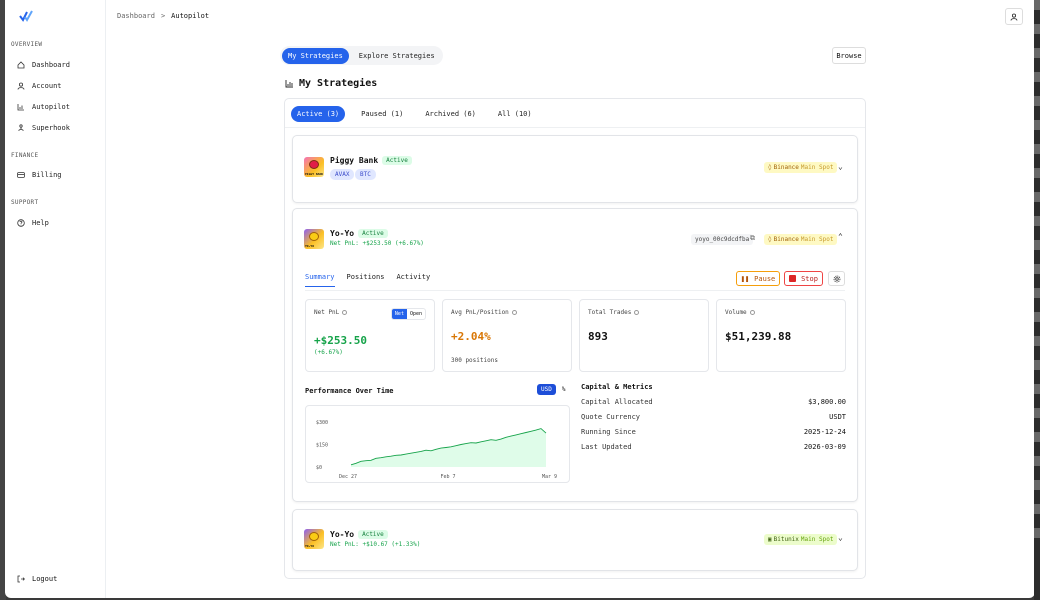 This screenshot has width=1040, height=600. Describe the element at coordinates (33, 223) in the screenshot. I see `sidebar-item-help: Help` at that location.